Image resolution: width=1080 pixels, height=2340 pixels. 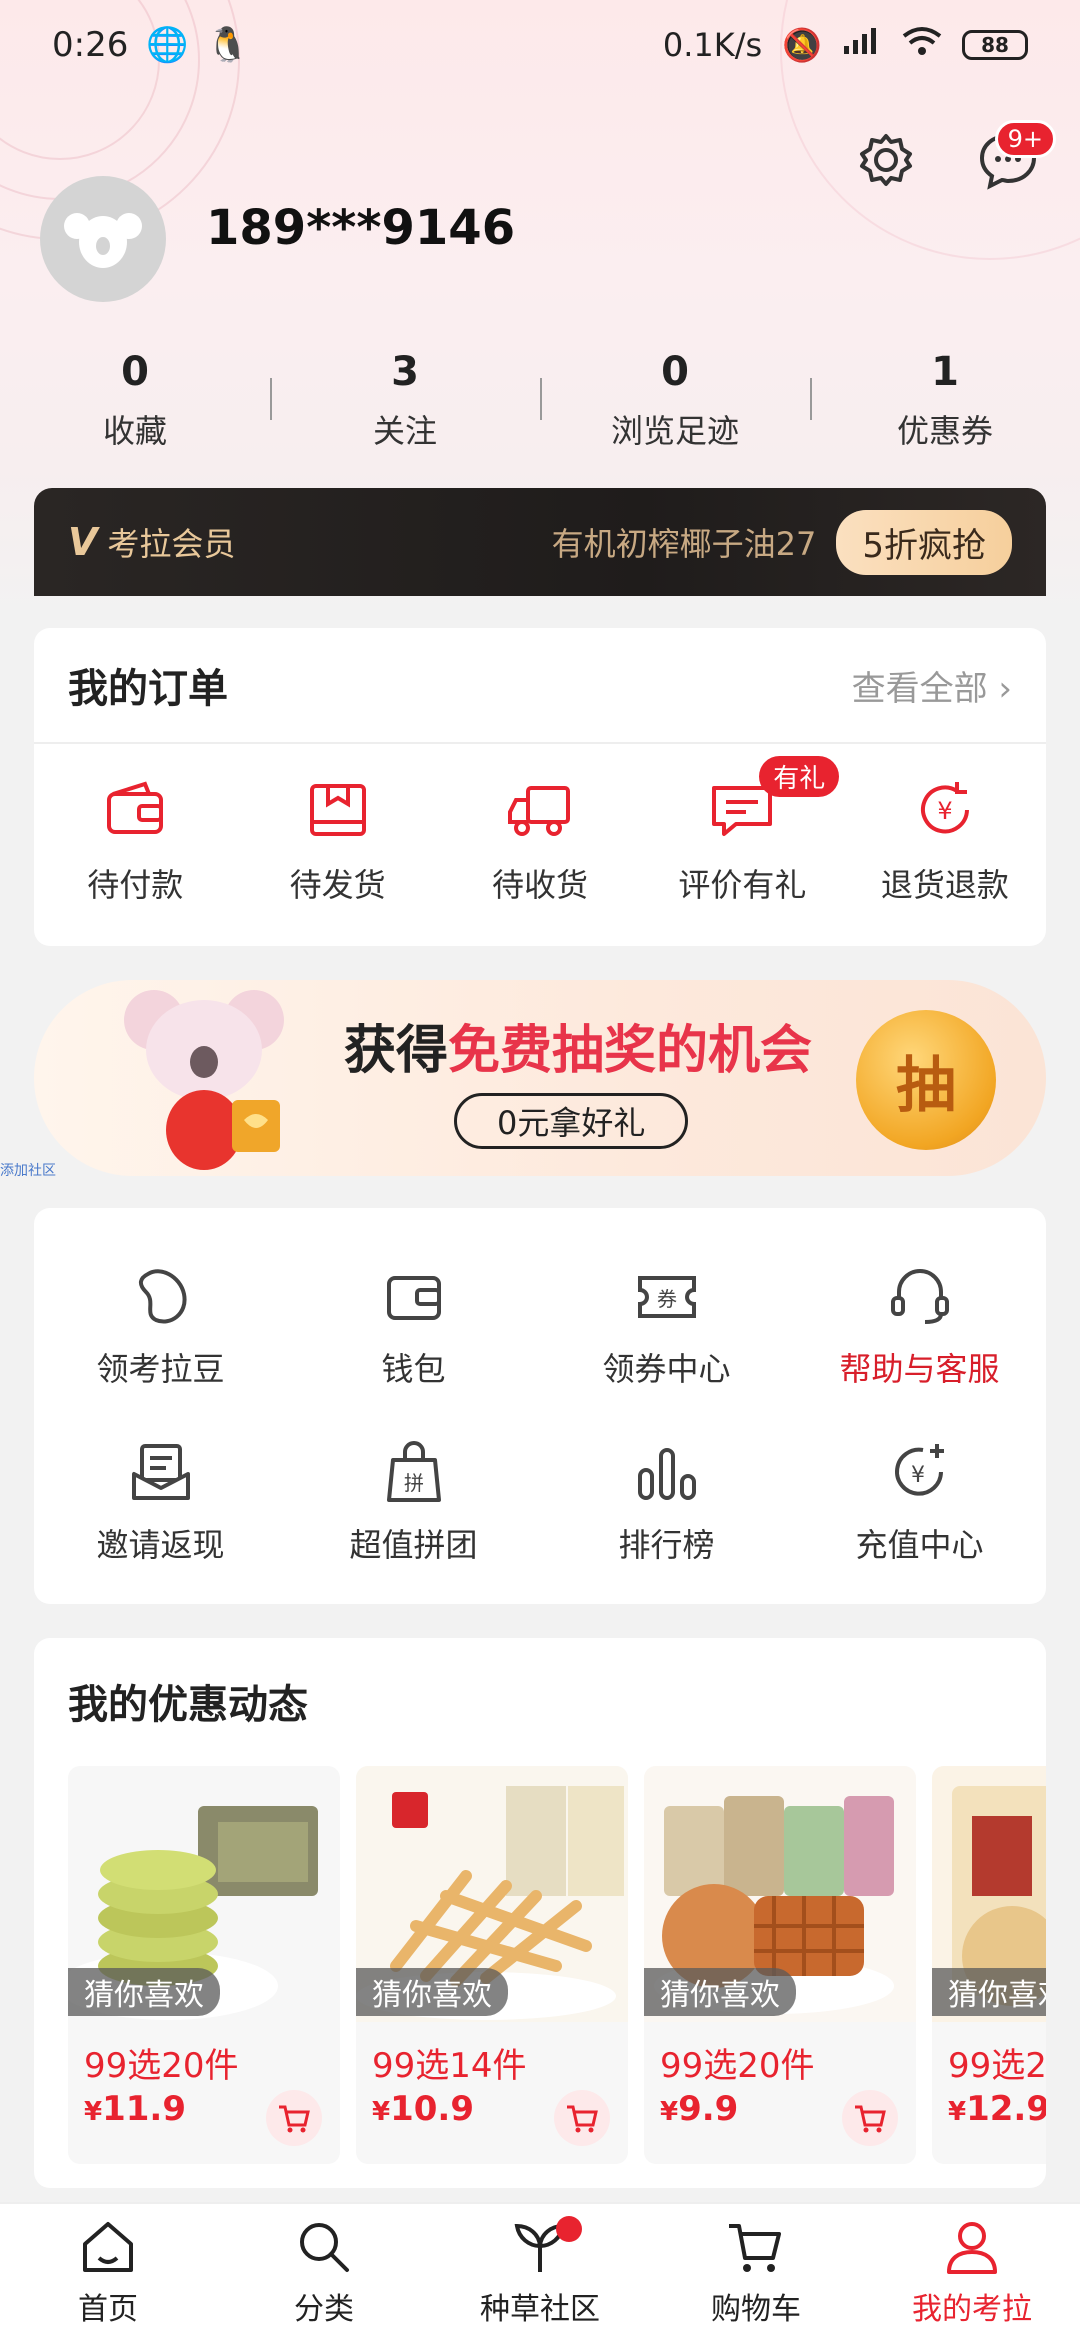 I want to click on user-icon, so click(x=972, y=2248).